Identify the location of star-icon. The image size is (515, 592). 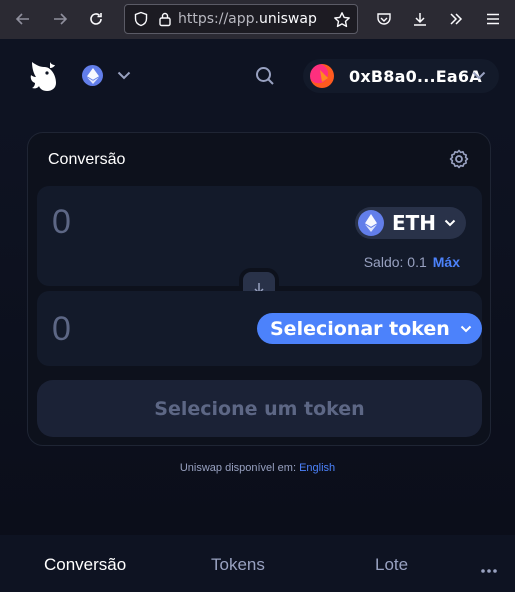
(342, 20).